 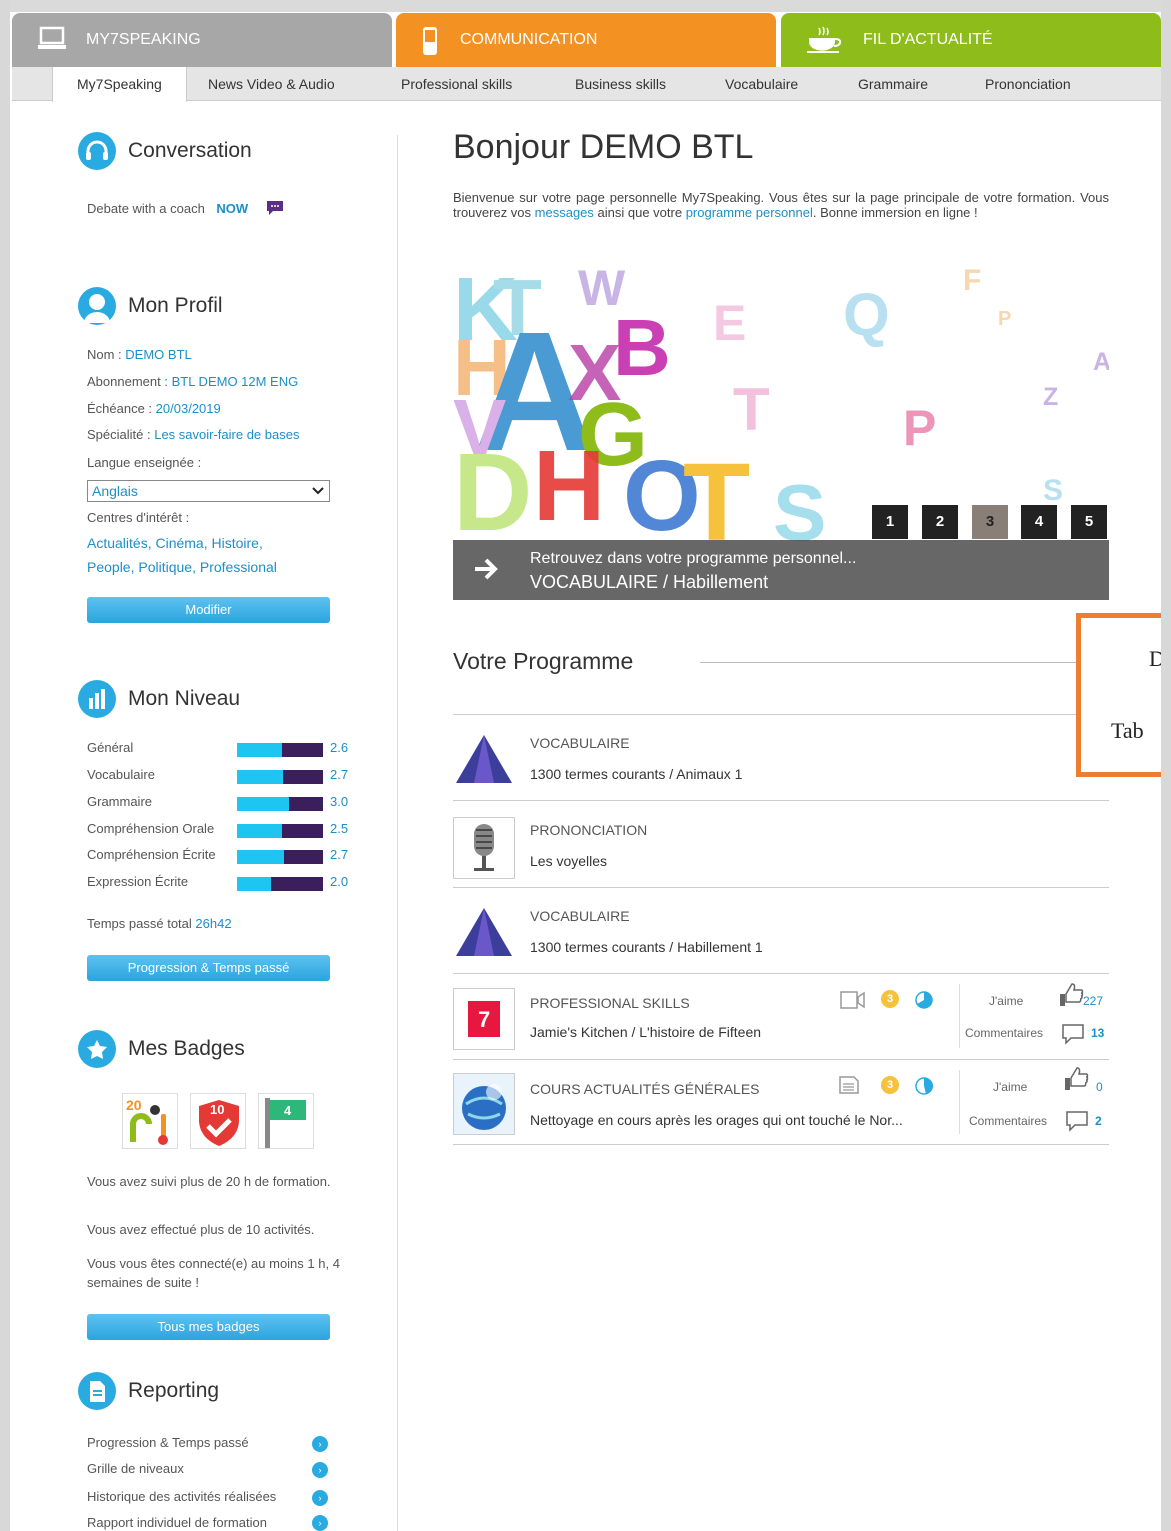 I want to click on vocabulaire-a-icon, so click(x=484, y=762).